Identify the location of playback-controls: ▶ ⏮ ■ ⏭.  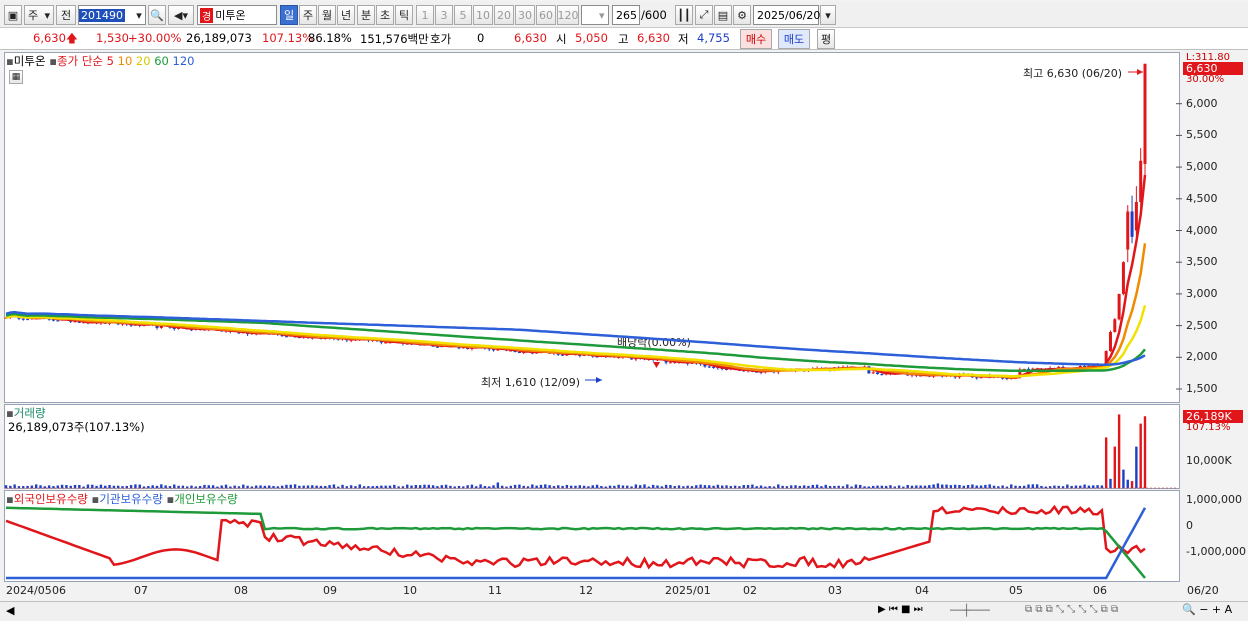
(900, 609).